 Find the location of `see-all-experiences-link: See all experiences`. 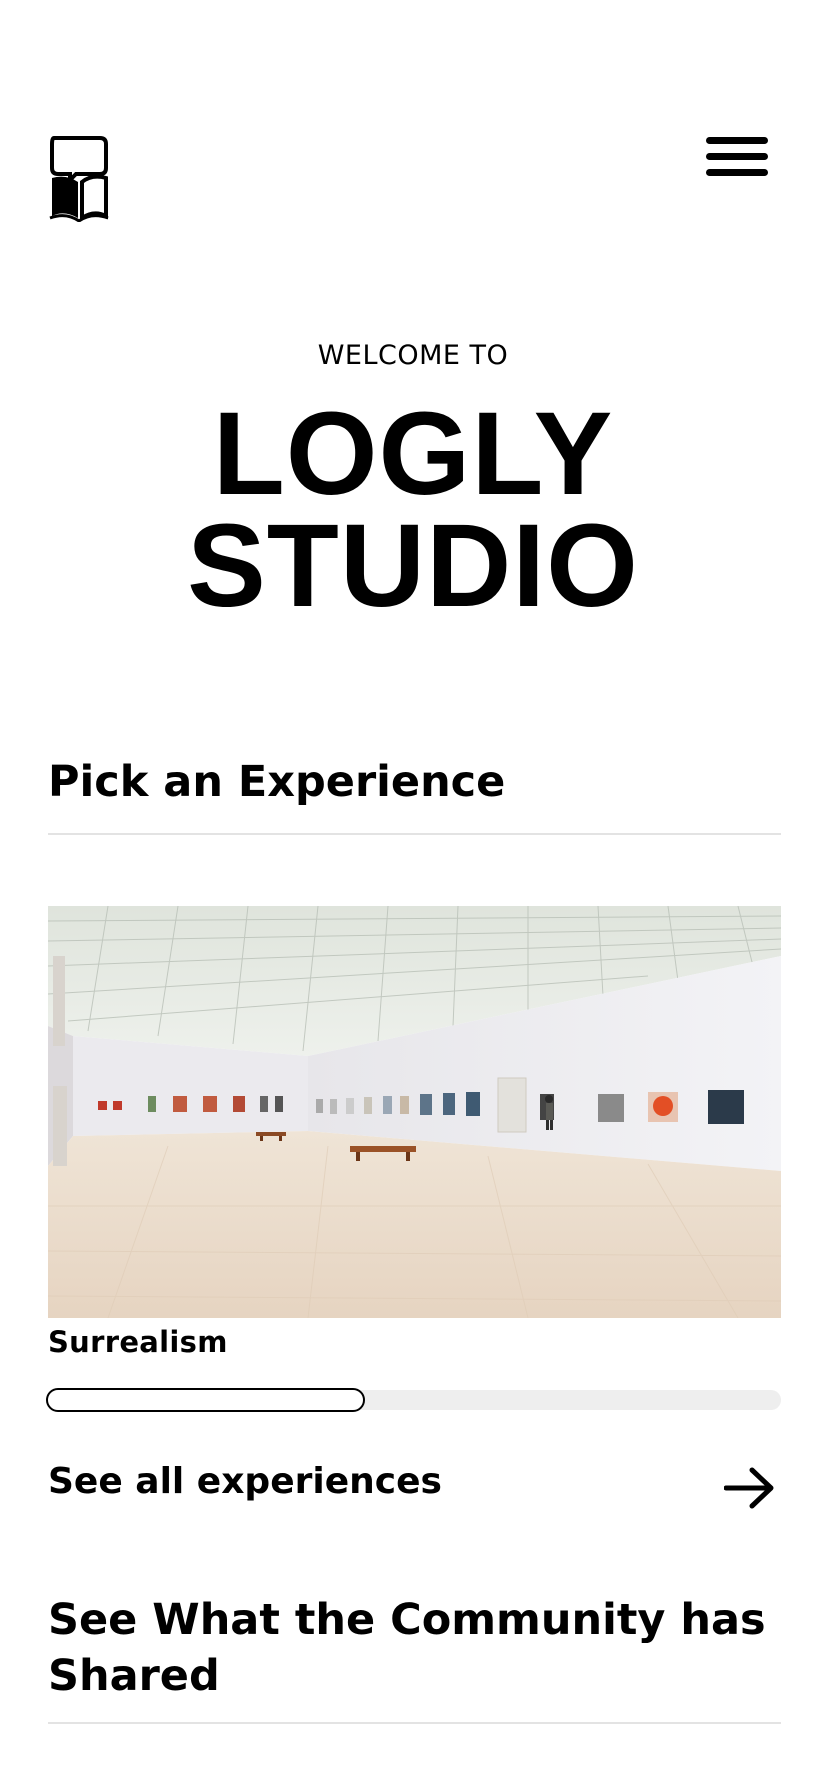

see-all-experiences-link: See all experiences is located at coordinates (414, 1491).